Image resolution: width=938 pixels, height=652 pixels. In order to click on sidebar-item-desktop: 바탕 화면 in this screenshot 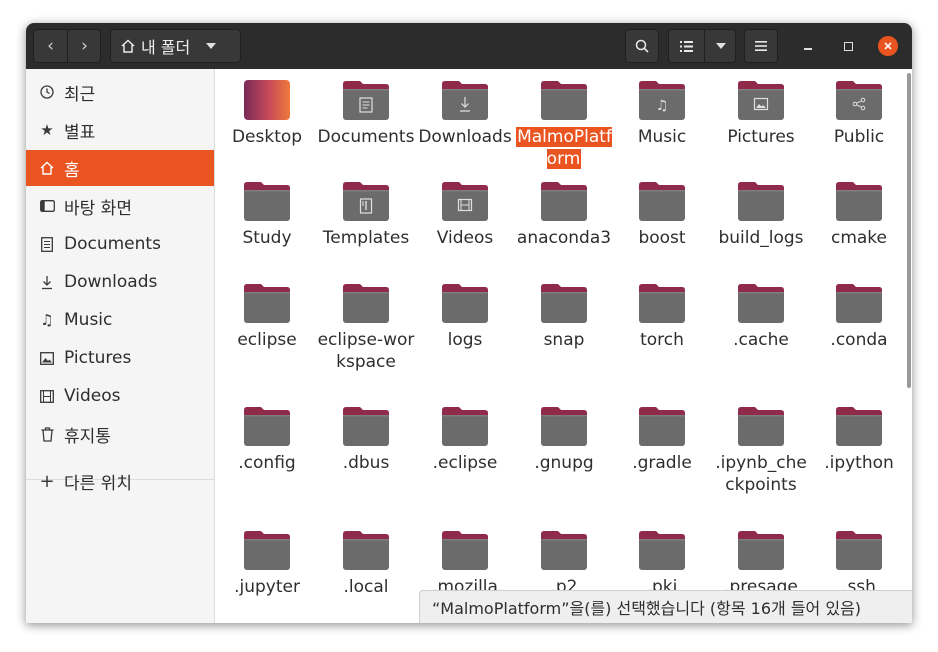, I will do `click(120, 206)`.